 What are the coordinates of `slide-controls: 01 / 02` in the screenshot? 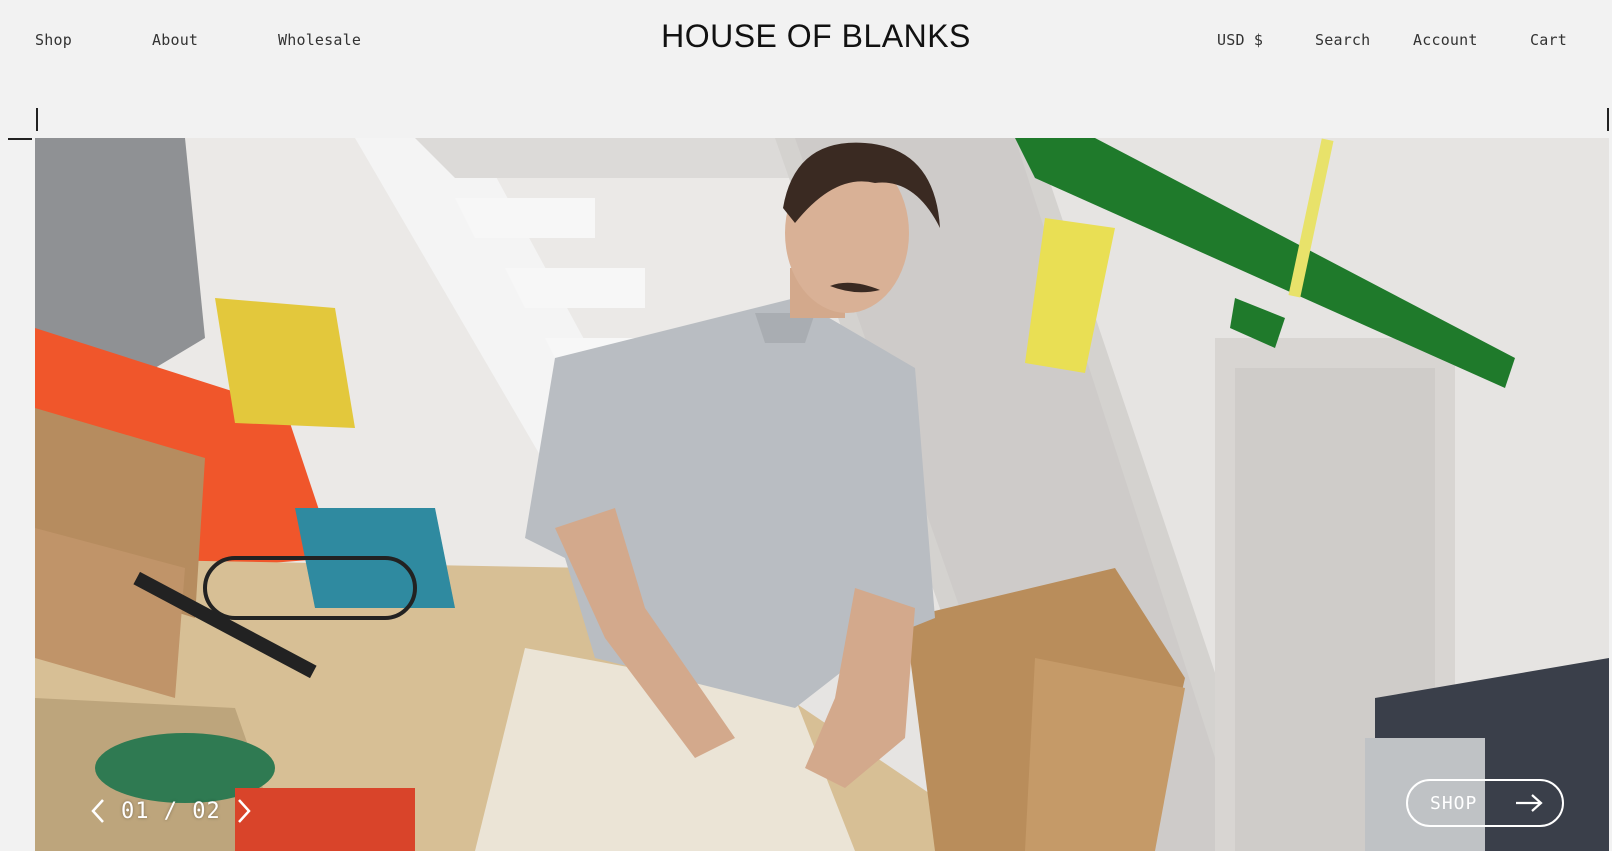 It's located at (171, 811).